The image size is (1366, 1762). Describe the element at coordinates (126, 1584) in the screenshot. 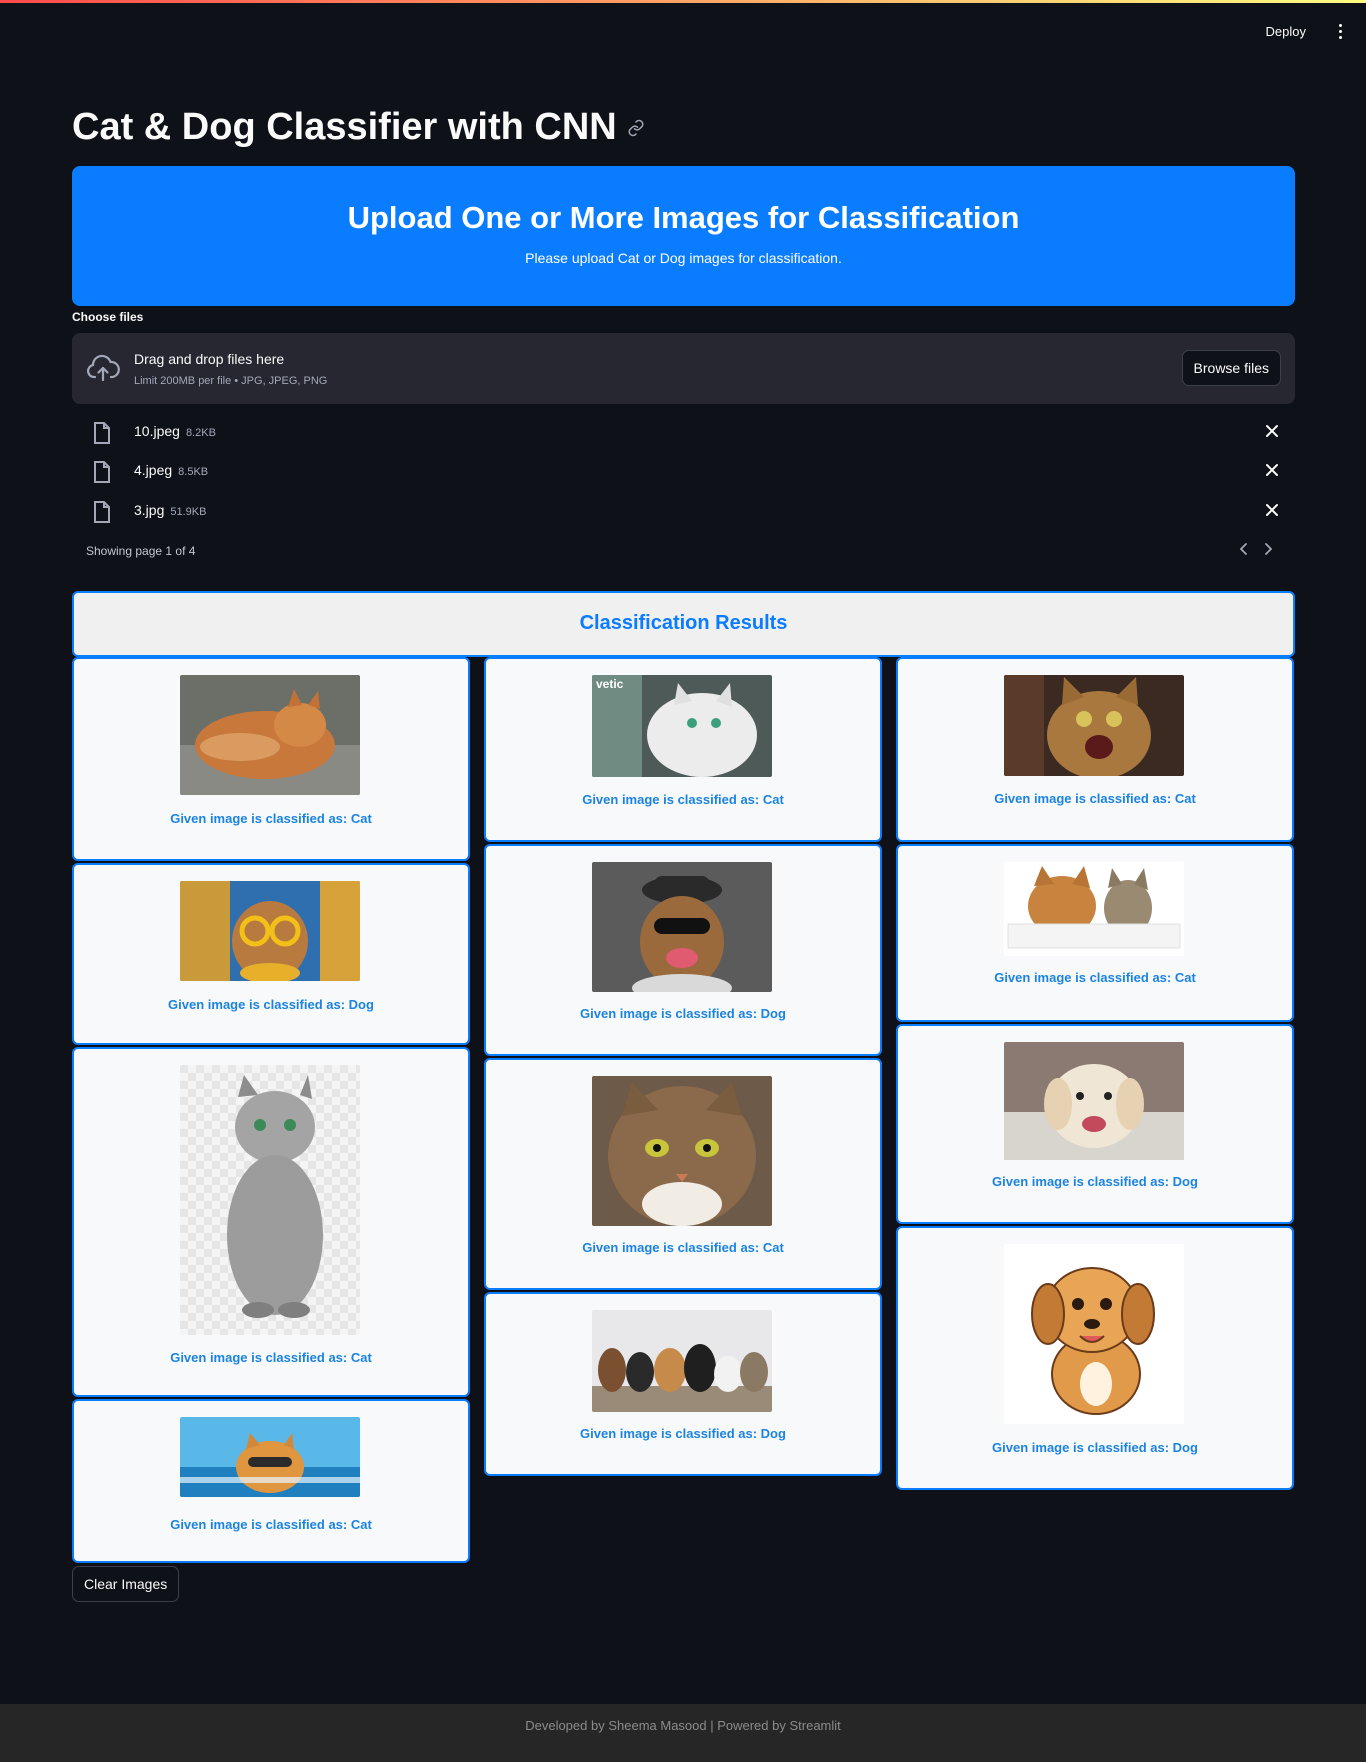

I see `clear-images-button: Clear Images` at that location.